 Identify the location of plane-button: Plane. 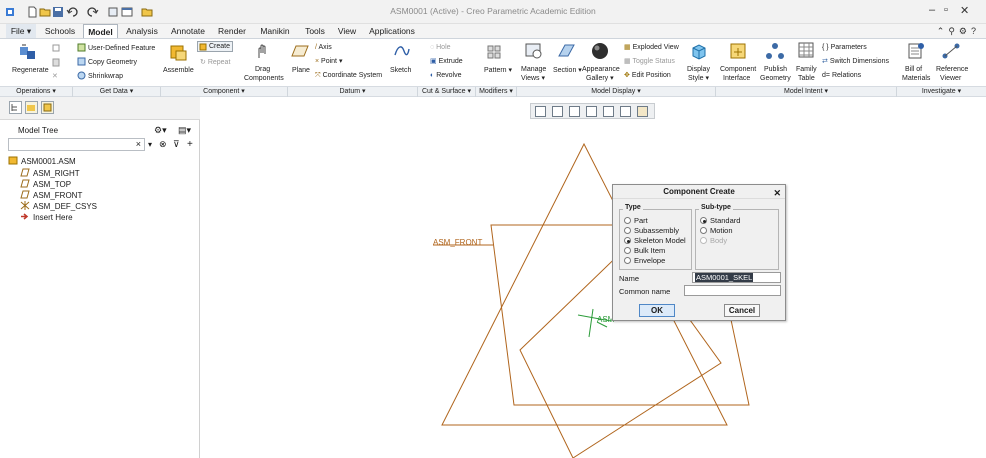
(301, 70).